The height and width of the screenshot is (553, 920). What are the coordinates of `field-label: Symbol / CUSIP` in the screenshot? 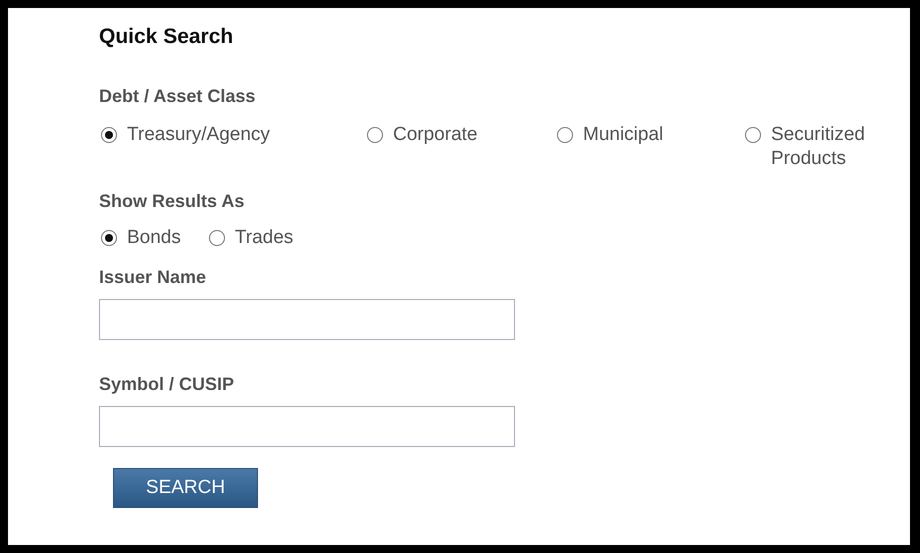 It's located at (166, 384).